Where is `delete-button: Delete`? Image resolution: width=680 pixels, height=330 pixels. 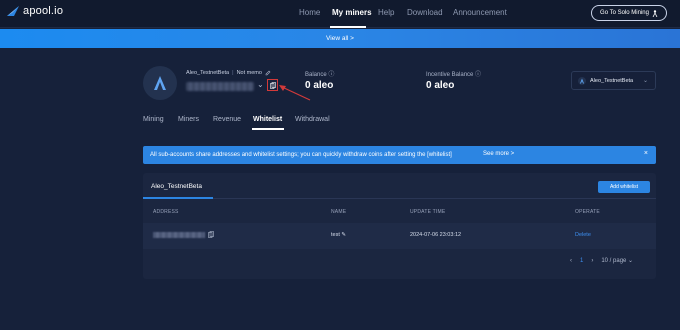 delete-button: Delete is located at coordinates (583, 235).